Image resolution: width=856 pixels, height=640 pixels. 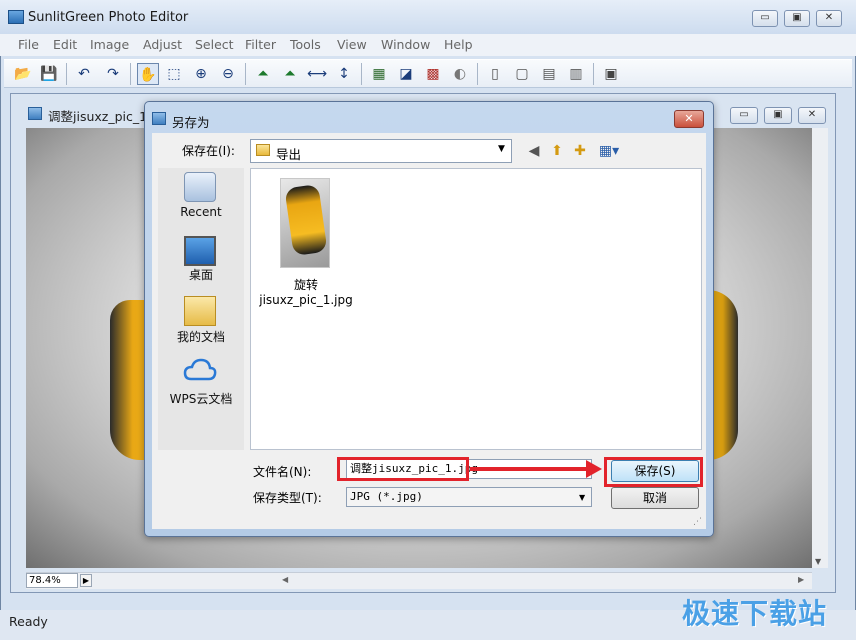 What do you see at coordinates (159, 118) in the screenshot?
I see `dialog-icon` at bounding box center [159, 118].